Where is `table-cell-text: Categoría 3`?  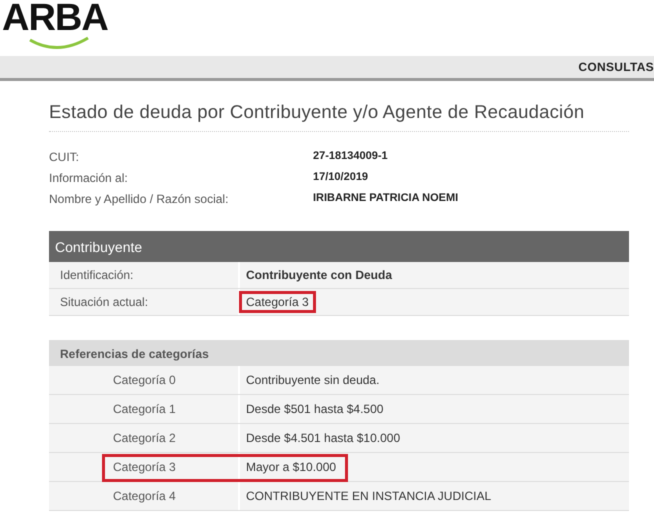
table-cell-text: Categoría 3 is located at coordinates (144, 467).